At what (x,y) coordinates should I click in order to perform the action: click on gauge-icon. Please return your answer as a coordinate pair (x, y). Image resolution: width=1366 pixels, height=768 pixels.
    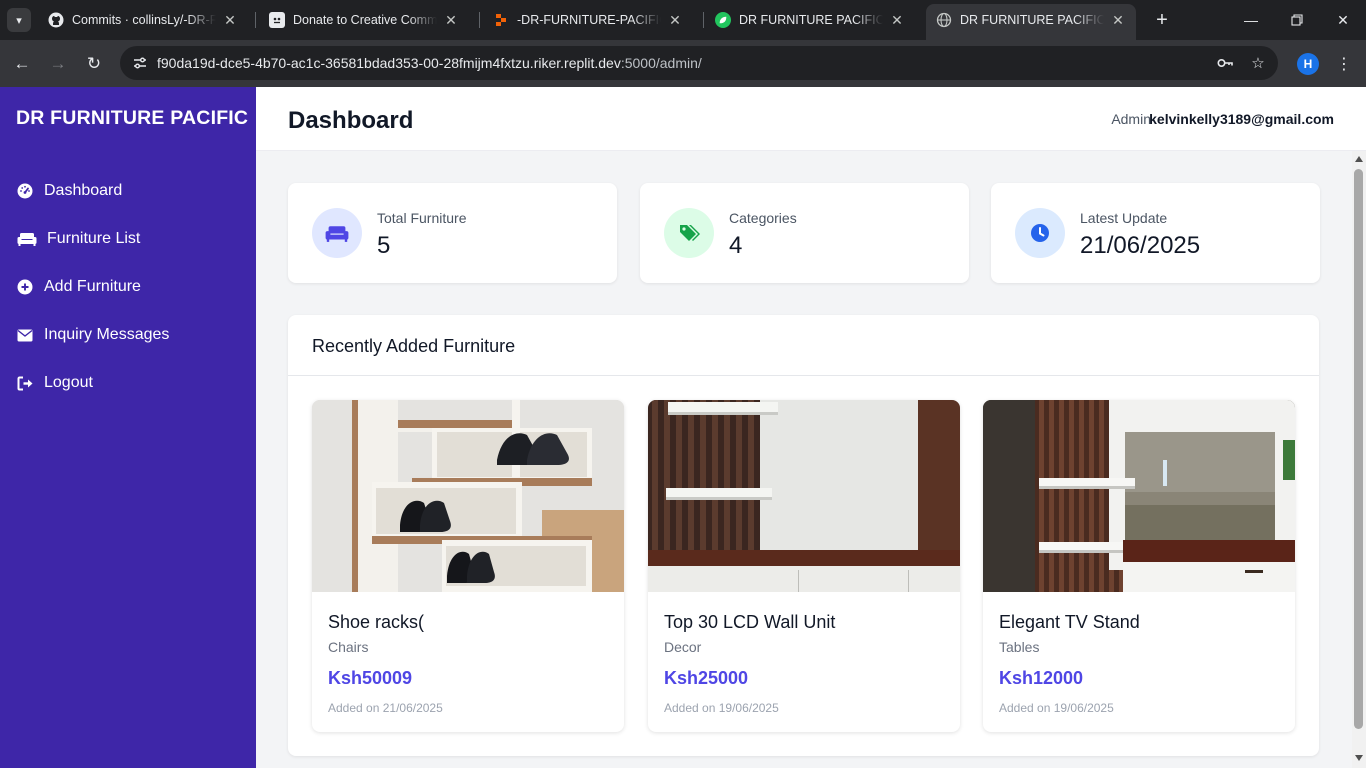
    Looking at the image, I should click on (25, 191).